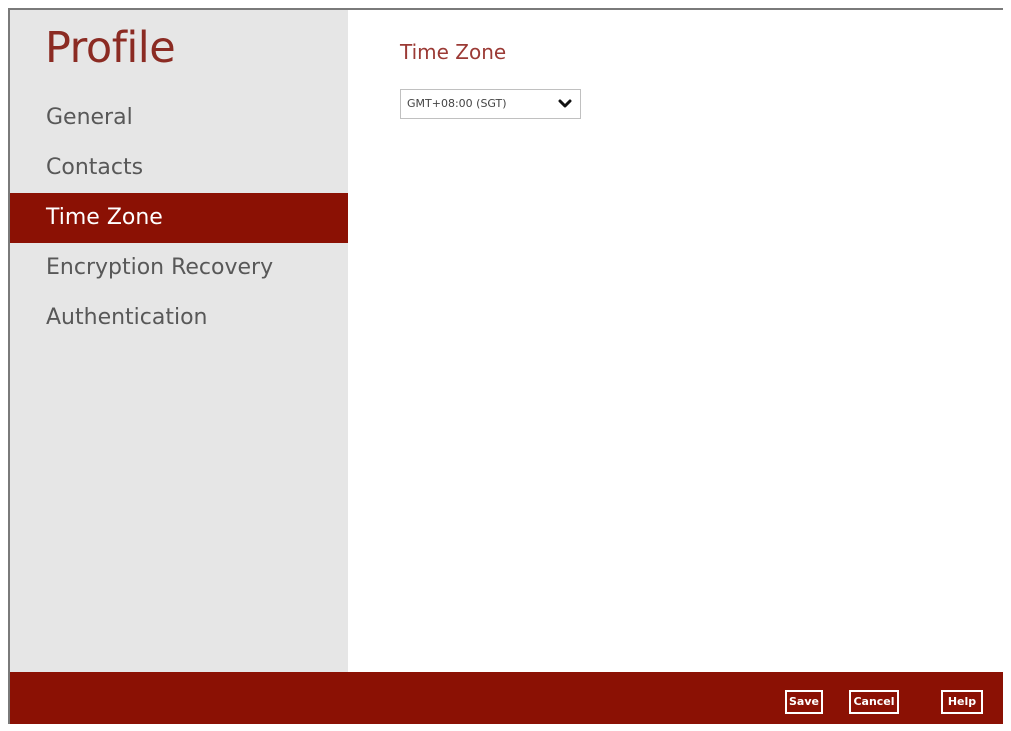  I want to click on sidebar-item-authentication: Authentication, so click(179, 318).